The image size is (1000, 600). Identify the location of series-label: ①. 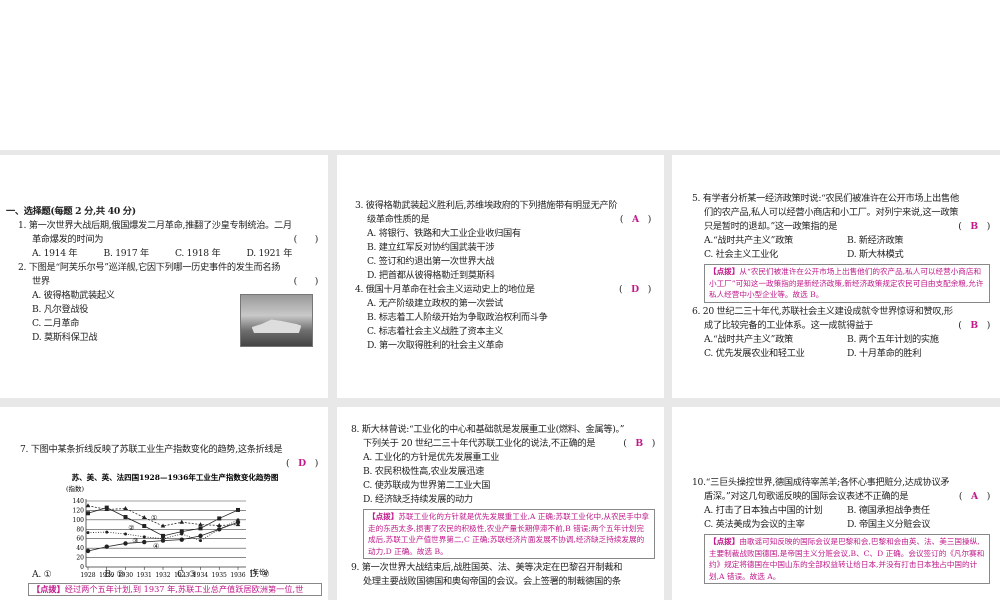
(154, 518).